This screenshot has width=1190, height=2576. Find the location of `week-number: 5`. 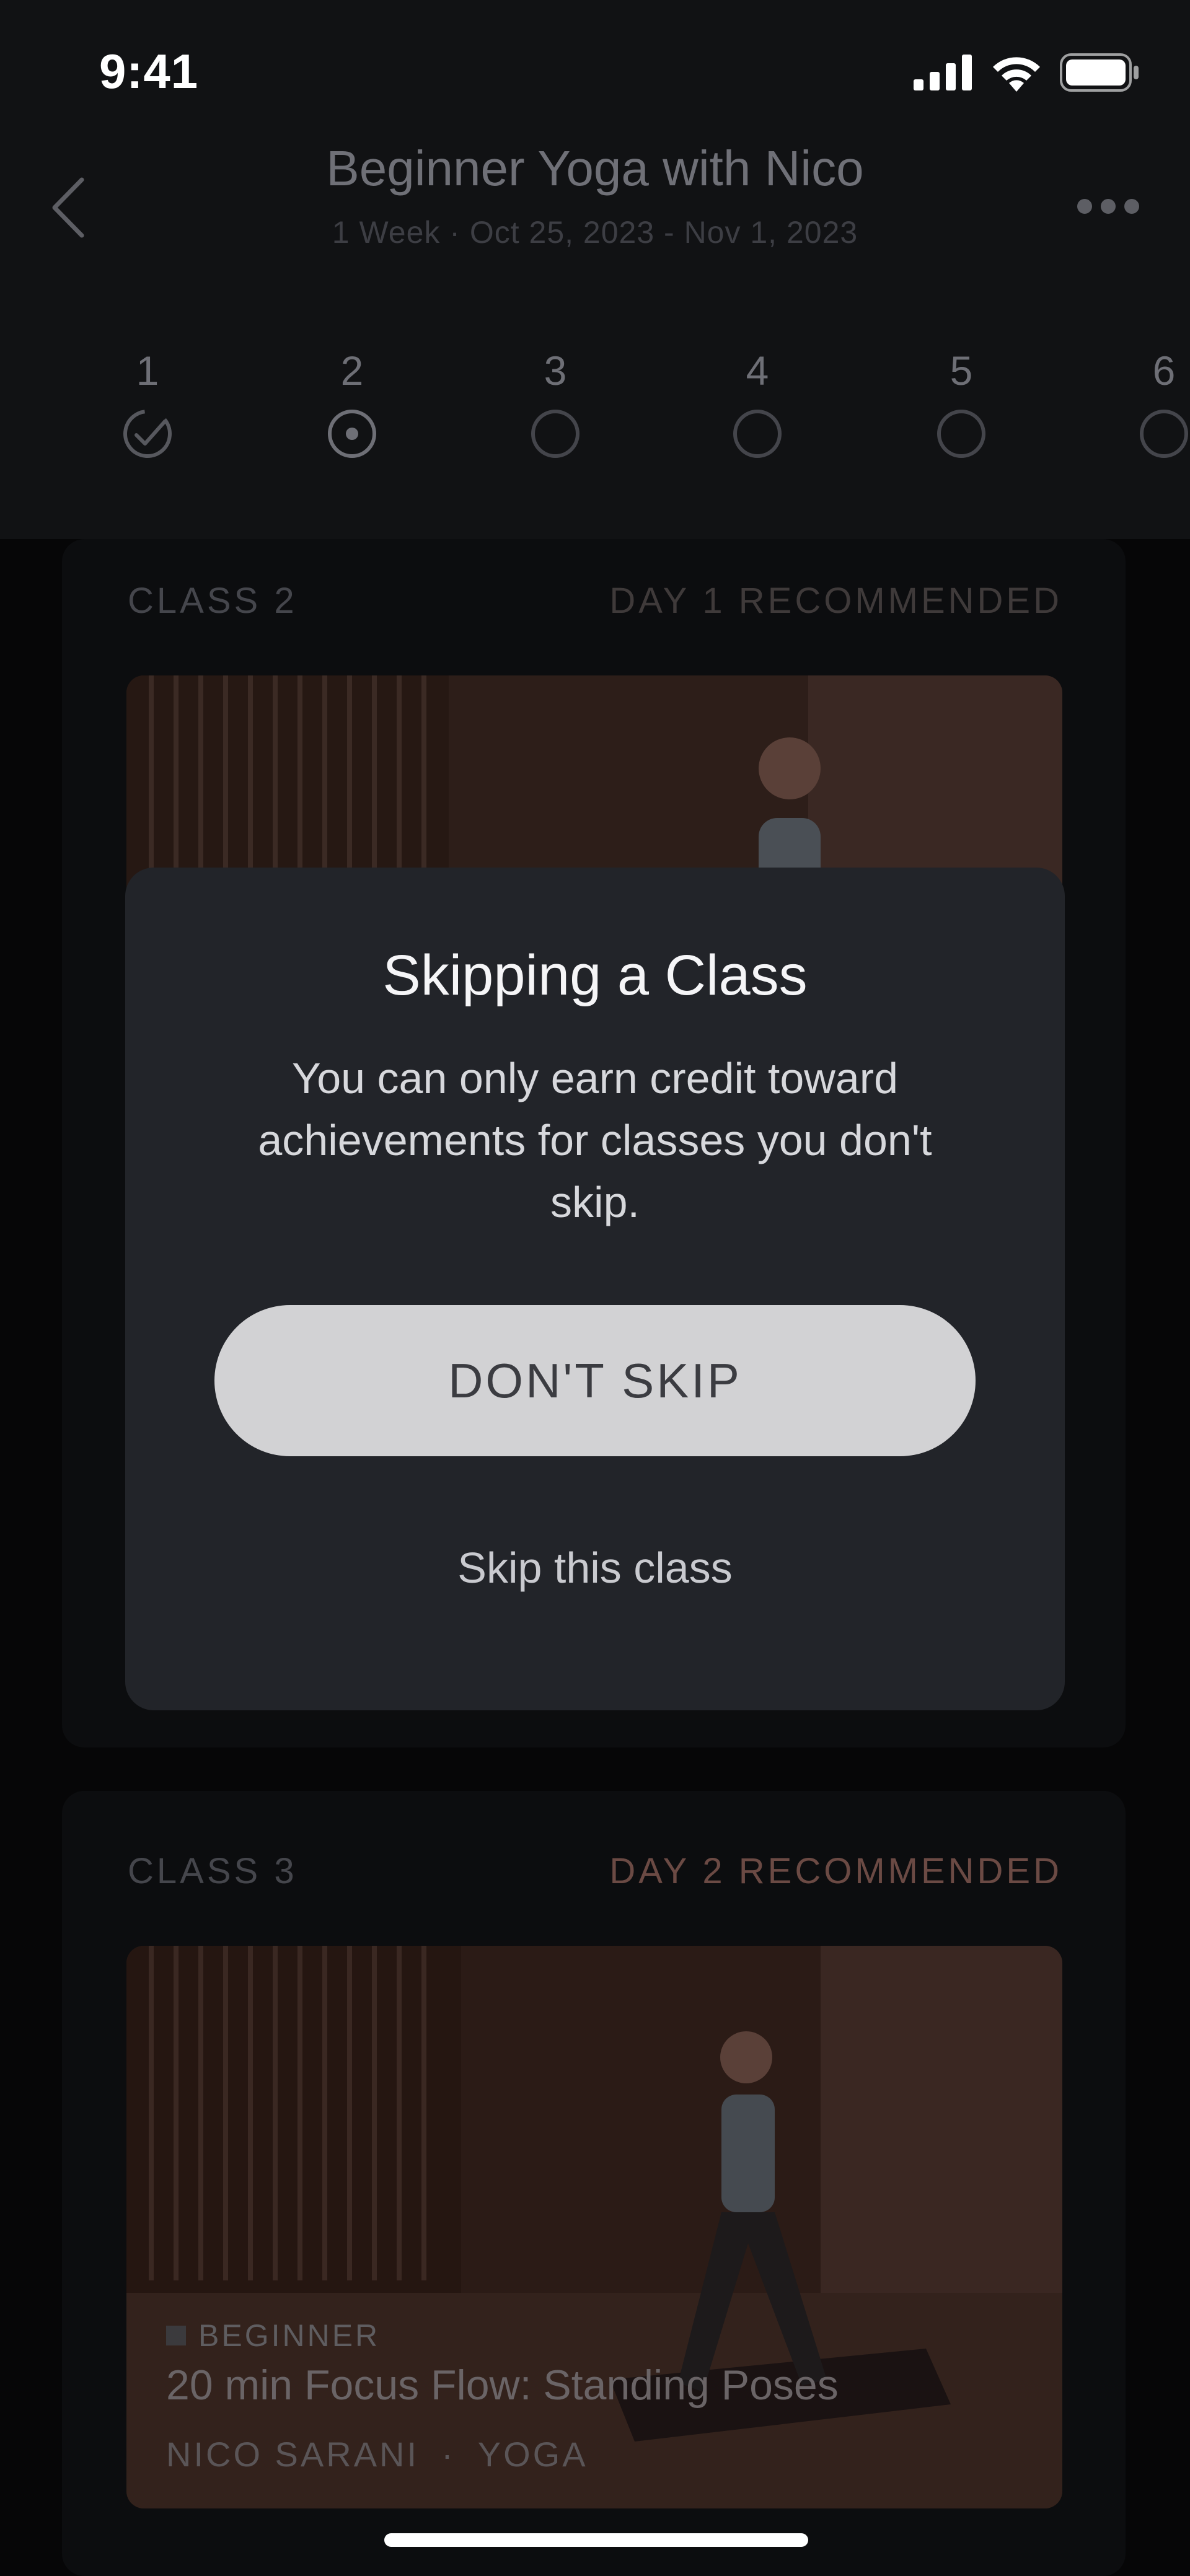

week-number: 5 is located at coordinates (961, 370).